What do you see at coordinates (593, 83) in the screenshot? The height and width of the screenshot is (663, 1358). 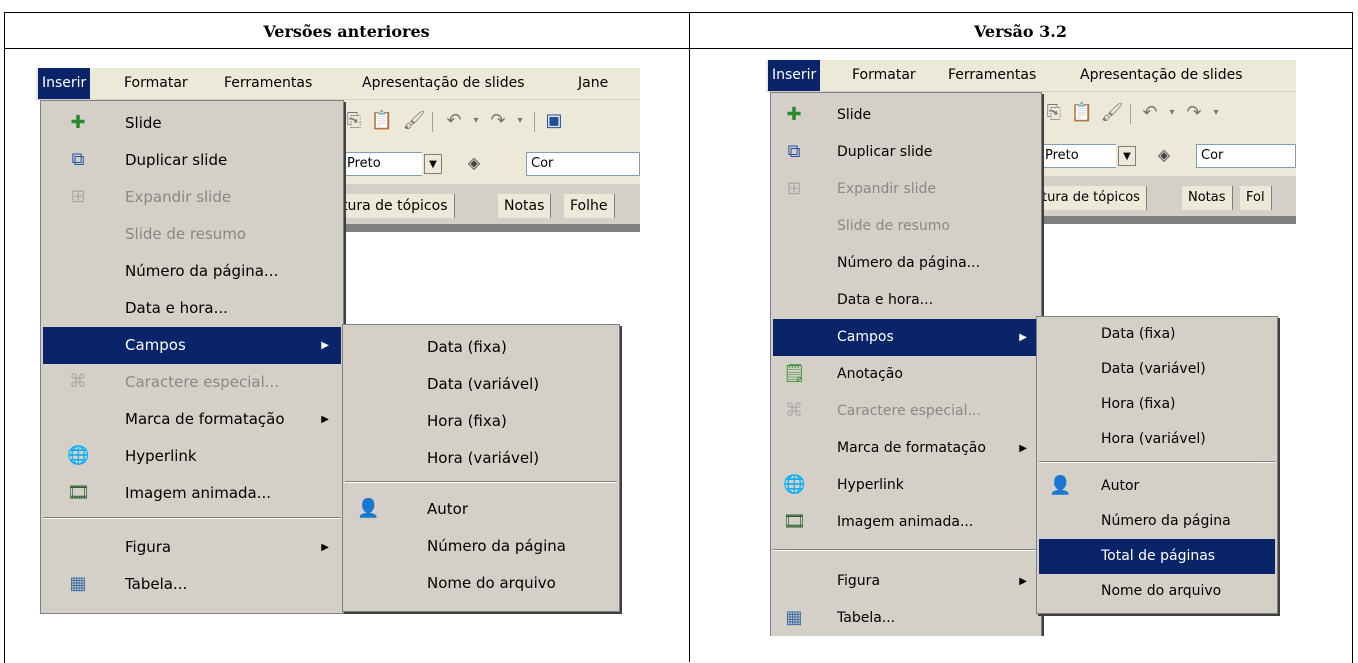 I see `menu-janela: Jane` at bounding box center [593, 83].